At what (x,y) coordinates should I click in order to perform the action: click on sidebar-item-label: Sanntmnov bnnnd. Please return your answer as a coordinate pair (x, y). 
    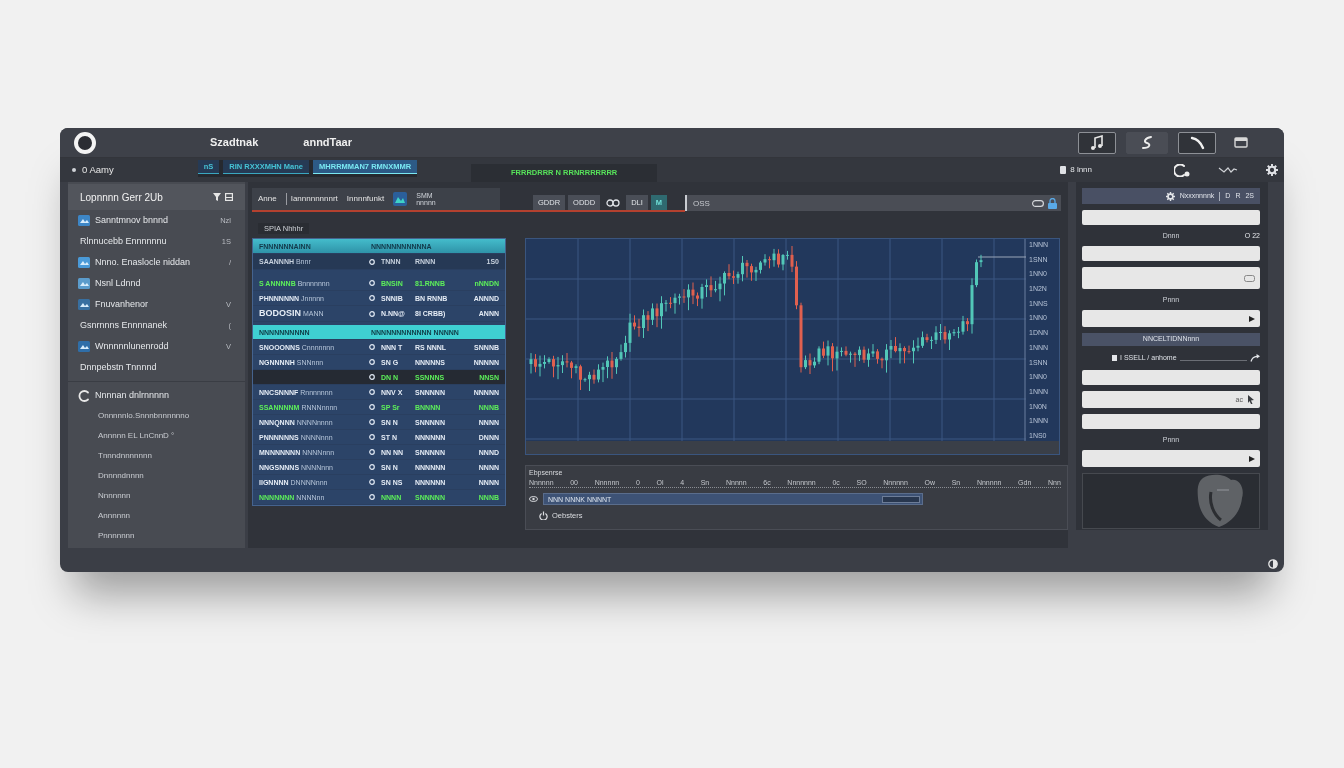
    Looking at the image, I should click on (132, 220).